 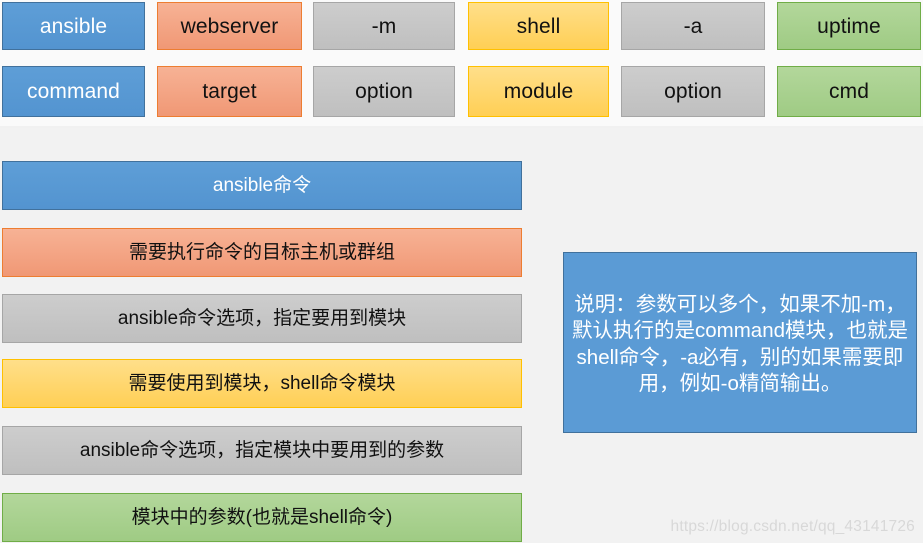 I want to click on command-token-3-label: shell, so click(x=538, y=26).